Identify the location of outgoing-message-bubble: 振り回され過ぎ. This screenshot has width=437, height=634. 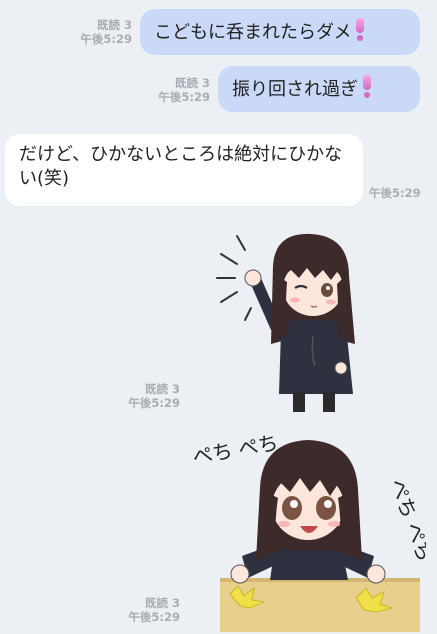
(319, 89).